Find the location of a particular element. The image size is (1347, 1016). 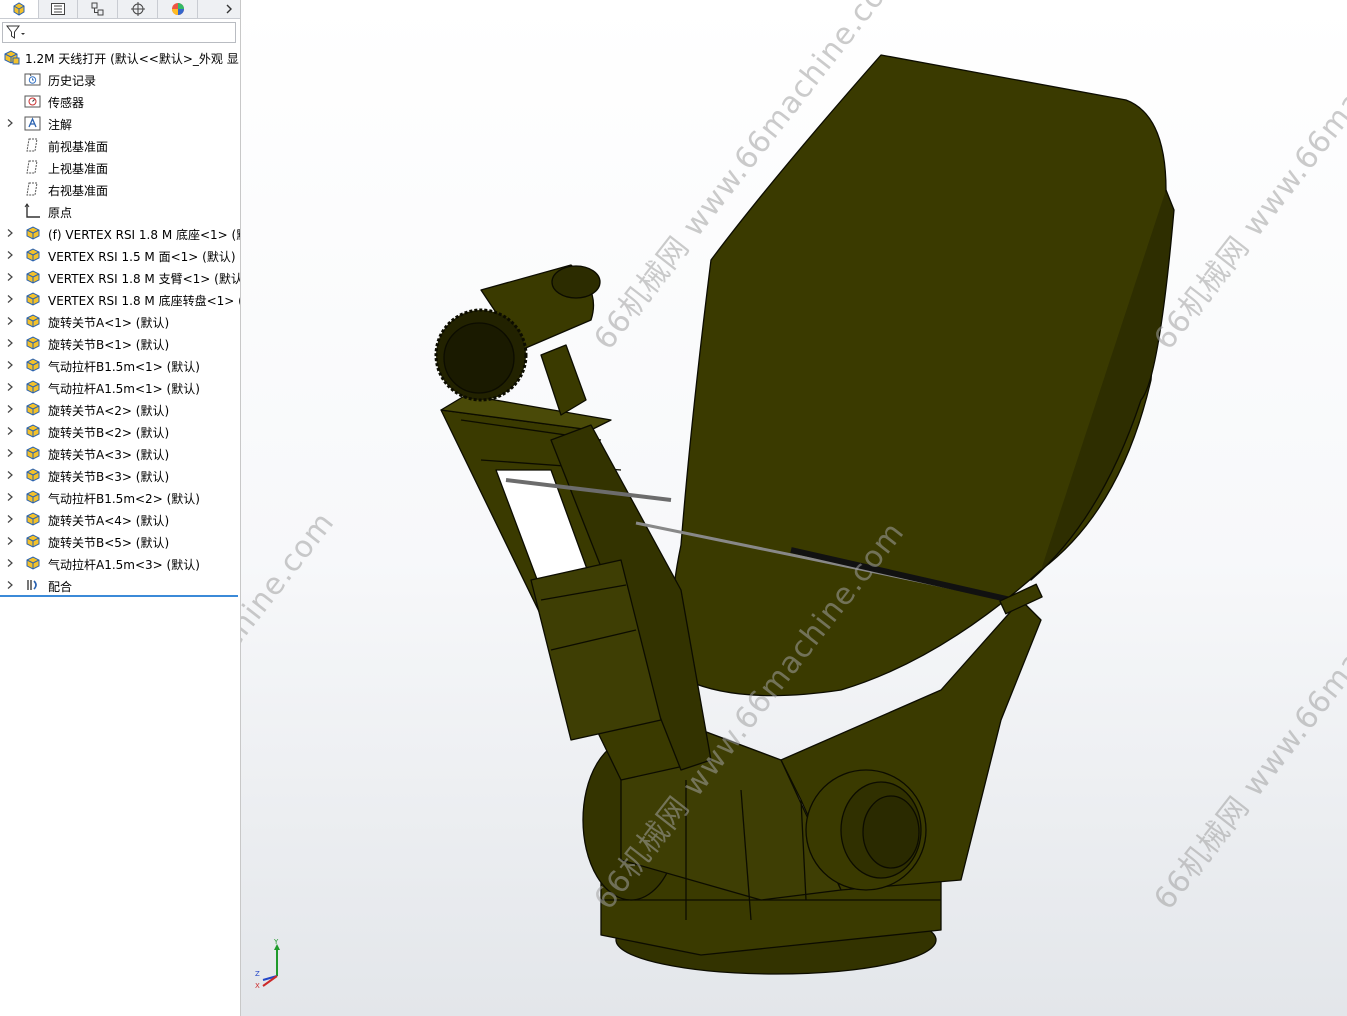

tree-item: 旋转关节A<3> (默认) is located at coordinates (120, 453).